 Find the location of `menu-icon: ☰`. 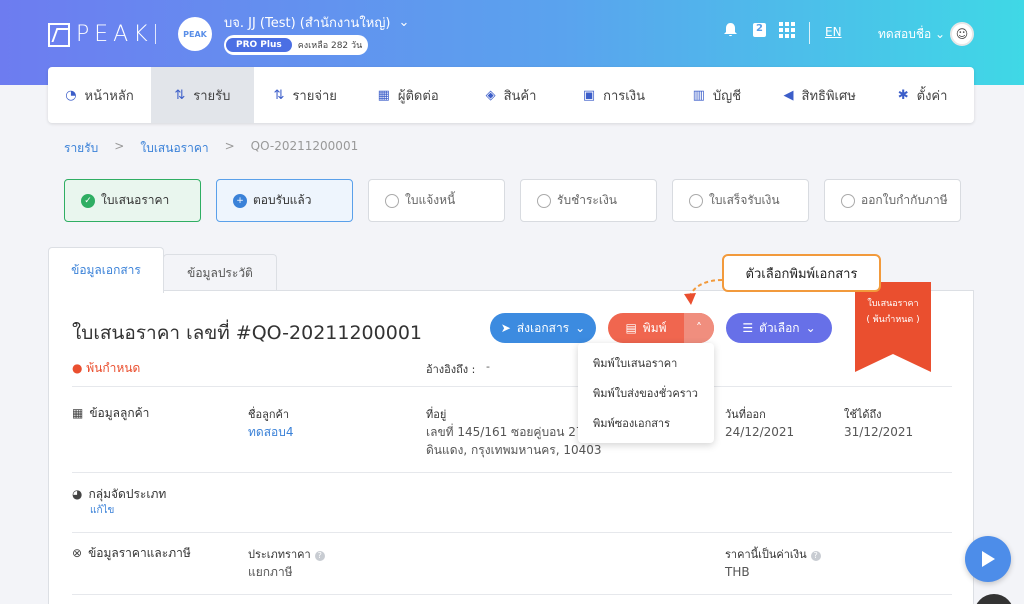

menu-icon: ☰ is located at coordinates (748, 328).